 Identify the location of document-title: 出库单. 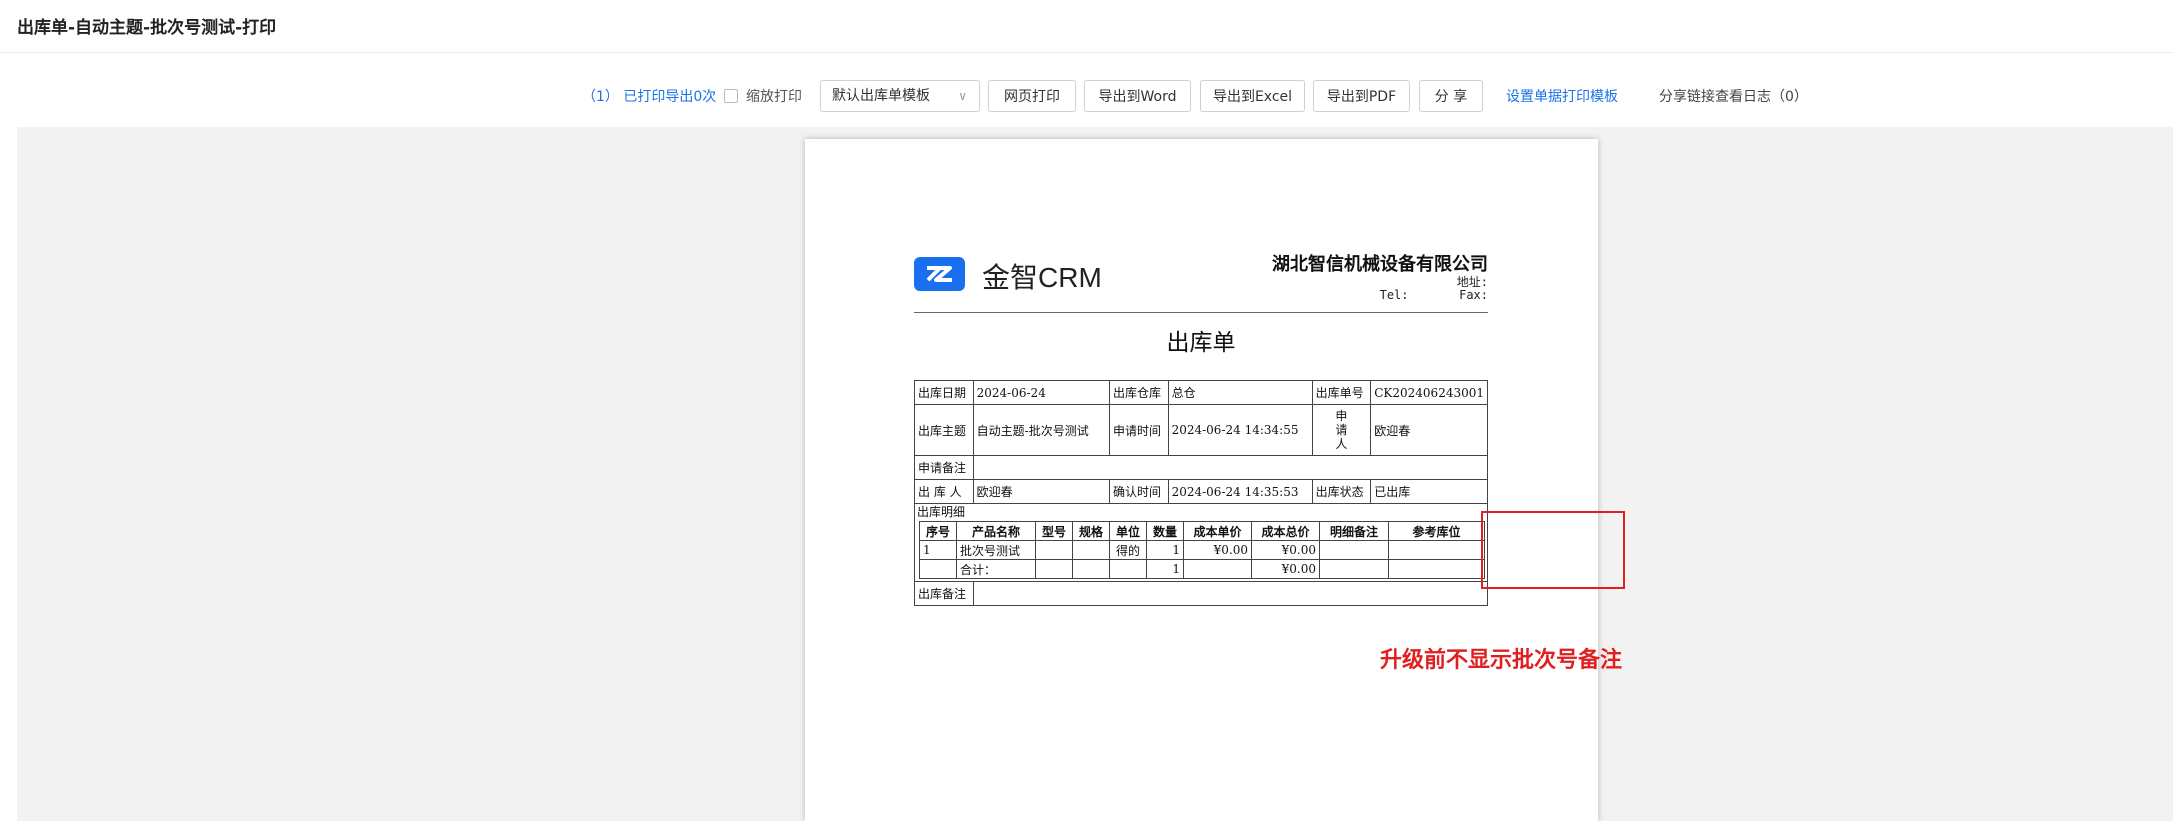
(1201, 343).